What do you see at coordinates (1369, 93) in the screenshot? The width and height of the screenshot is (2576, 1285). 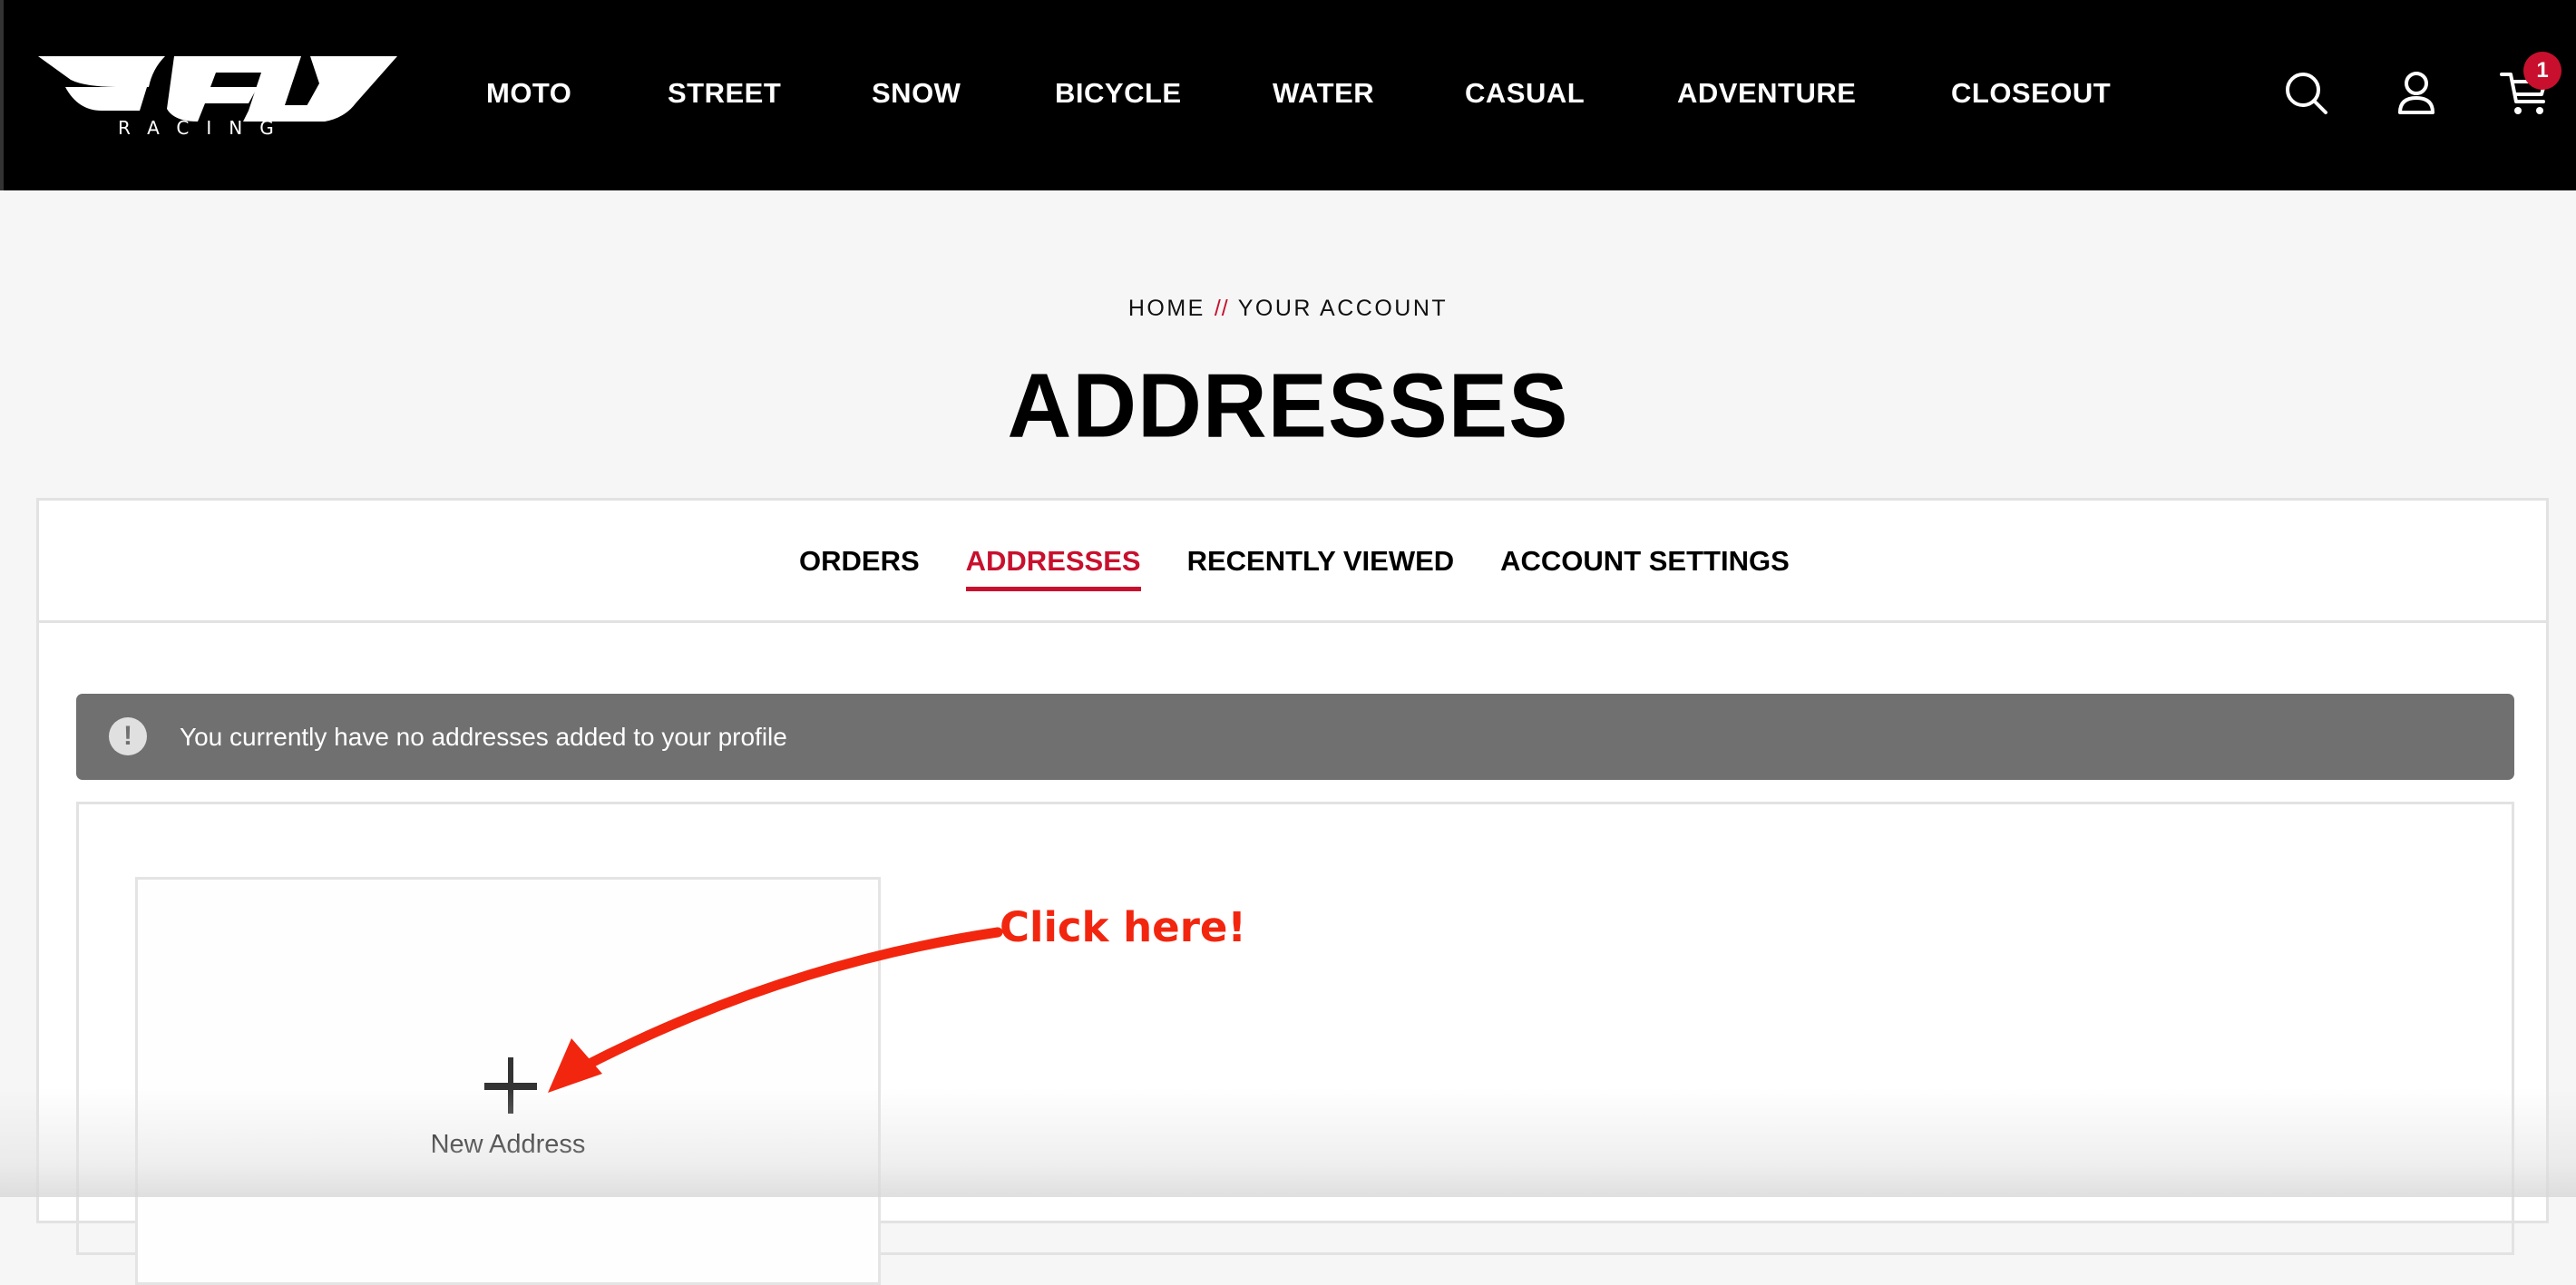 I see `nav-water: WATER` at bounding box center [1369, 93].